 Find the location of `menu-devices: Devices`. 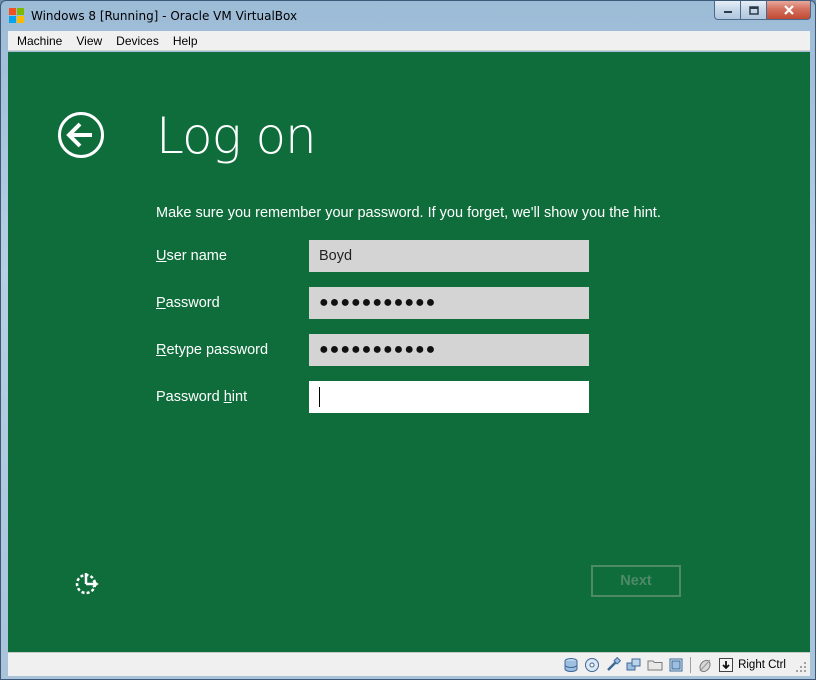

menu-devices: Devices is located at coordinates (137, 41).